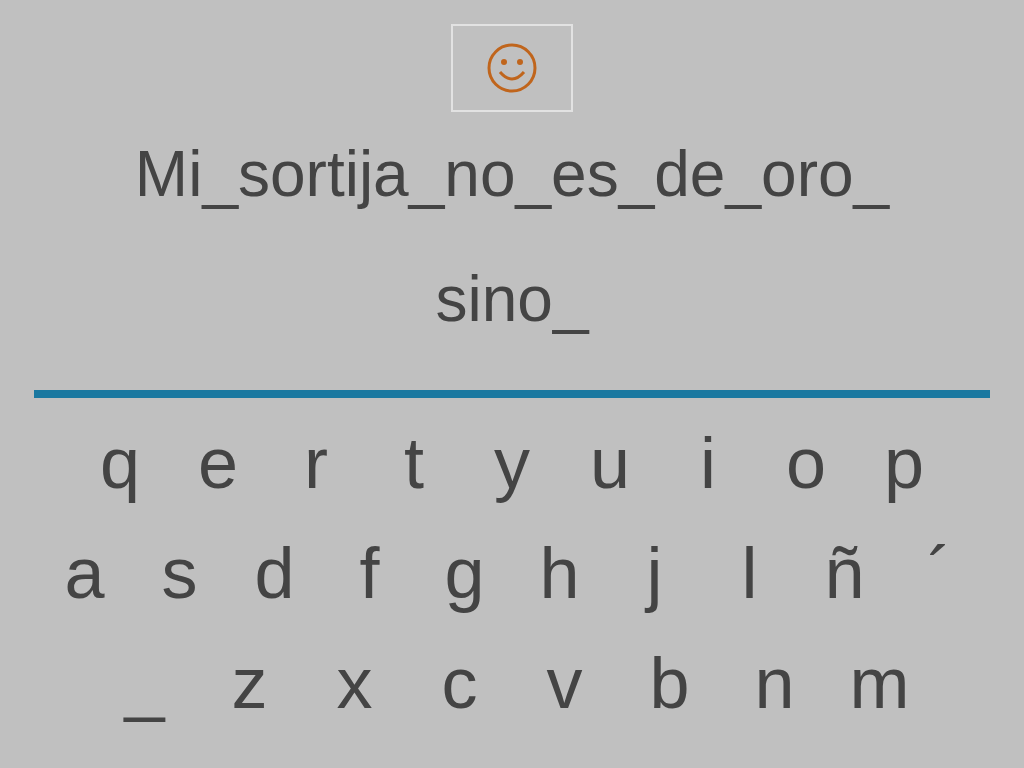 The width and height of the screenshot is (1024, 768). Describe the element at coordinates (559, 573) in the screenshot. I see `letter-key: h` at that location.